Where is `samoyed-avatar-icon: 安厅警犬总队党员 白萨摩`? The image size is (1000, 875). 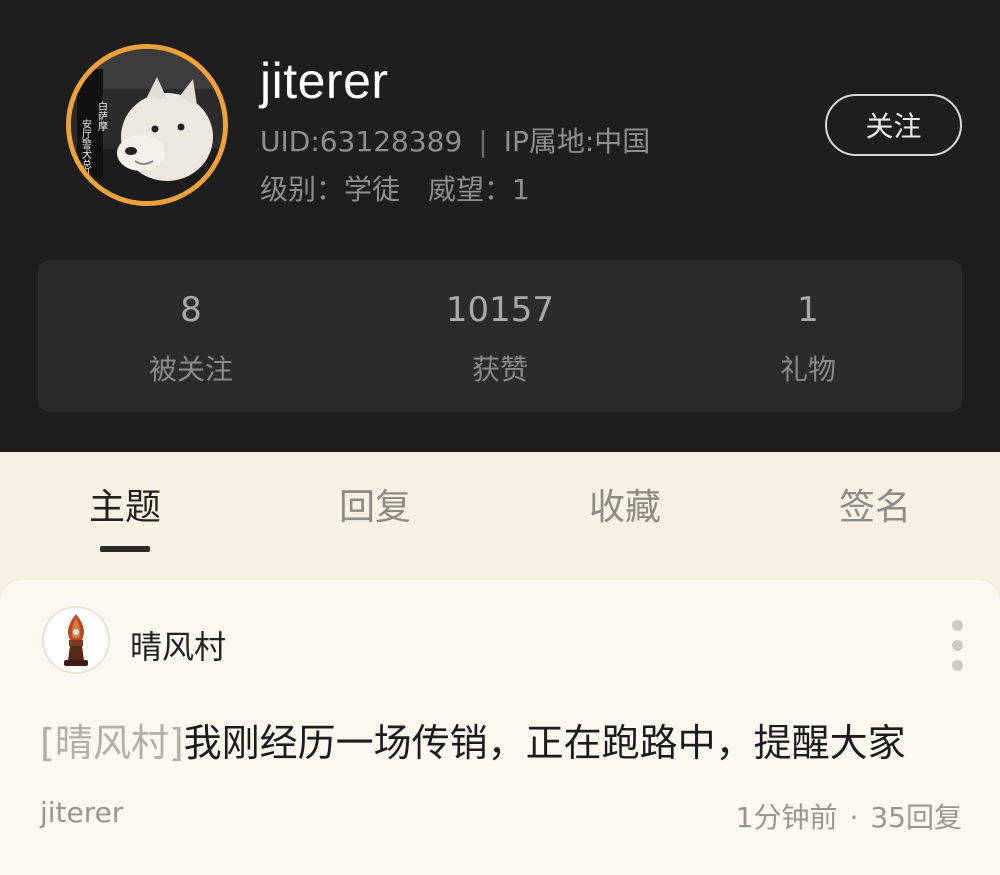 samoyed-avatar-icon: 安厅警犬总队党员 白萨摩 is located at coordinates (147, 125).